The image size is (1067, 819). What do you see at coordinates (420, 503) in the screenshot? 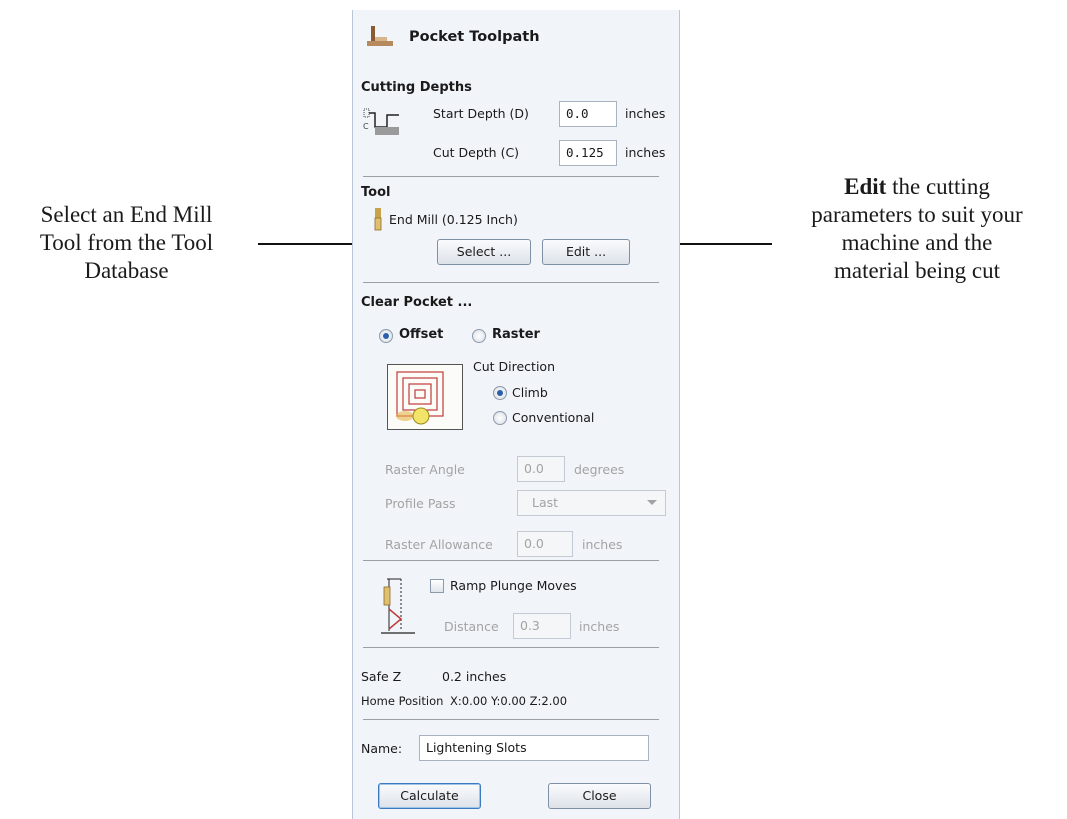
I see `profile-pass-label: Profile Pass` at bounding box center [420, 503].